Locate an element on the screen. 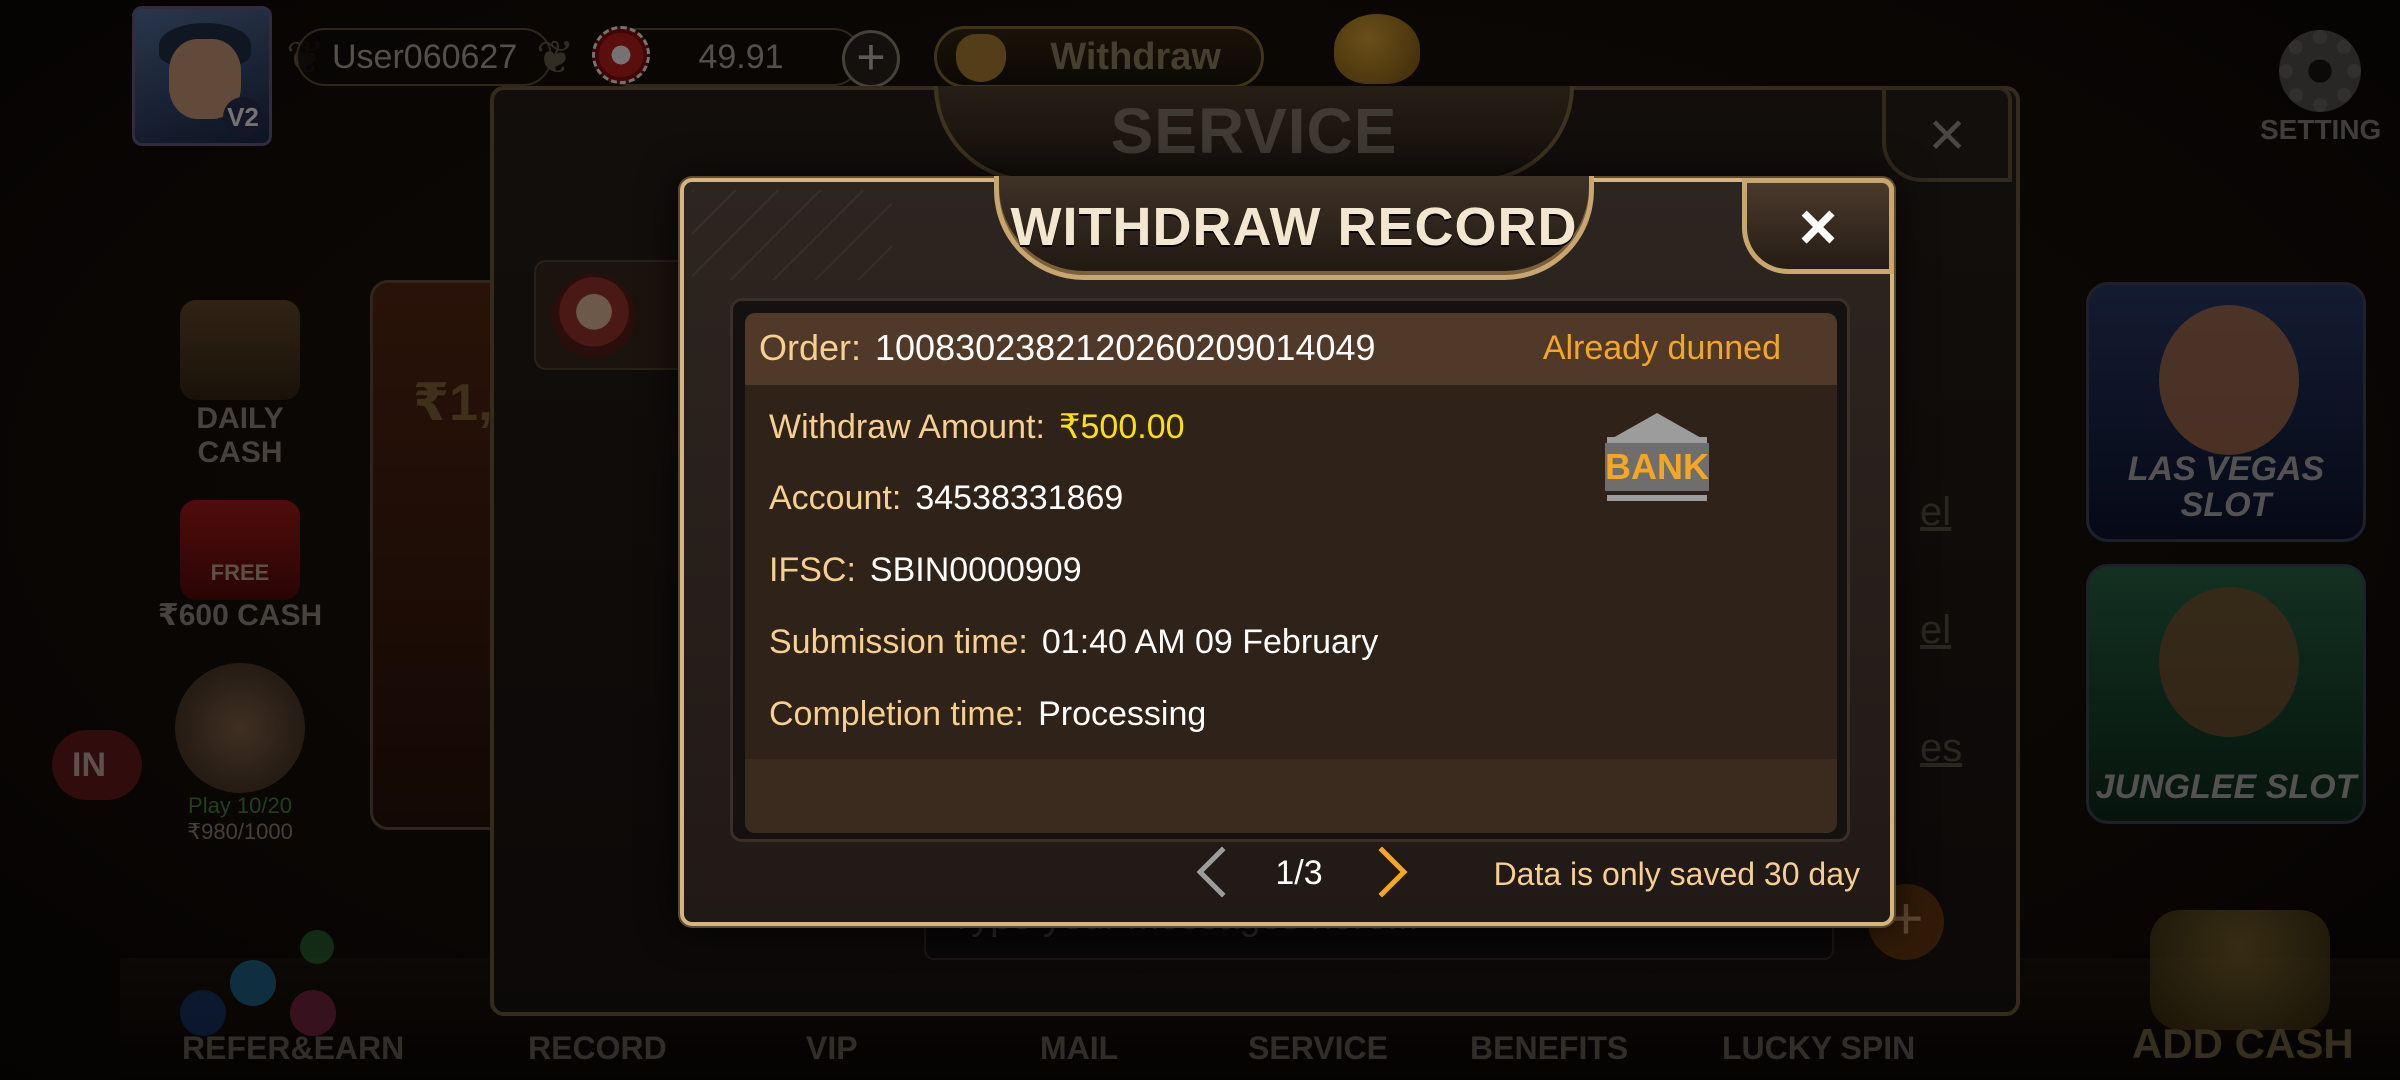 Image resolution: width=2400 pixels, height=1080 pixels. service-link-2: el is located at coordinates (1935, 630).